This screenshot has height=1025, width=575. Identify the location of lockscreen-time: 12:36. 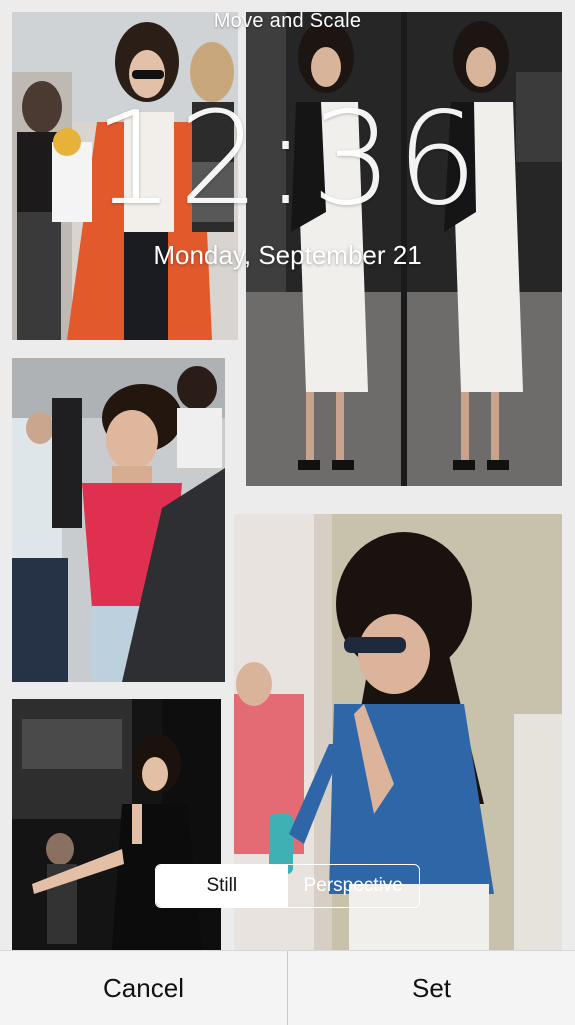
(287, 159).